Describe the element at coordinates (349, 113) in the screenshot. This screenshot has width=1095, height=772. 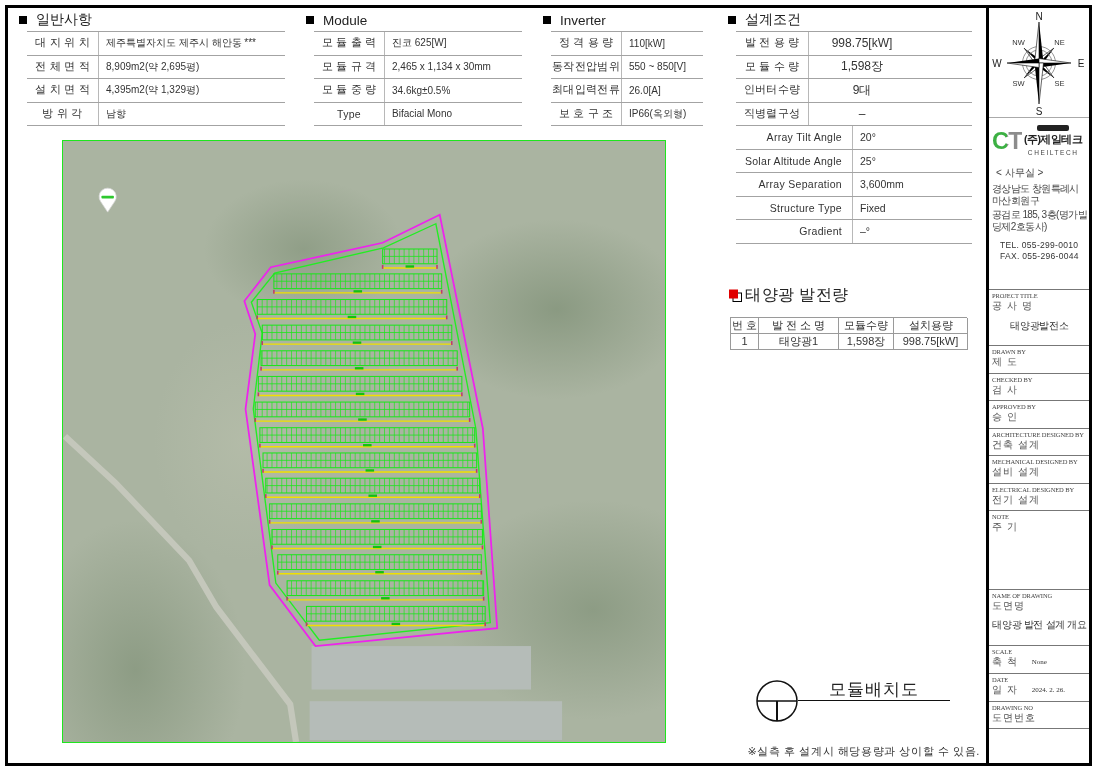
I see `table-label-cell: Type` at that location.